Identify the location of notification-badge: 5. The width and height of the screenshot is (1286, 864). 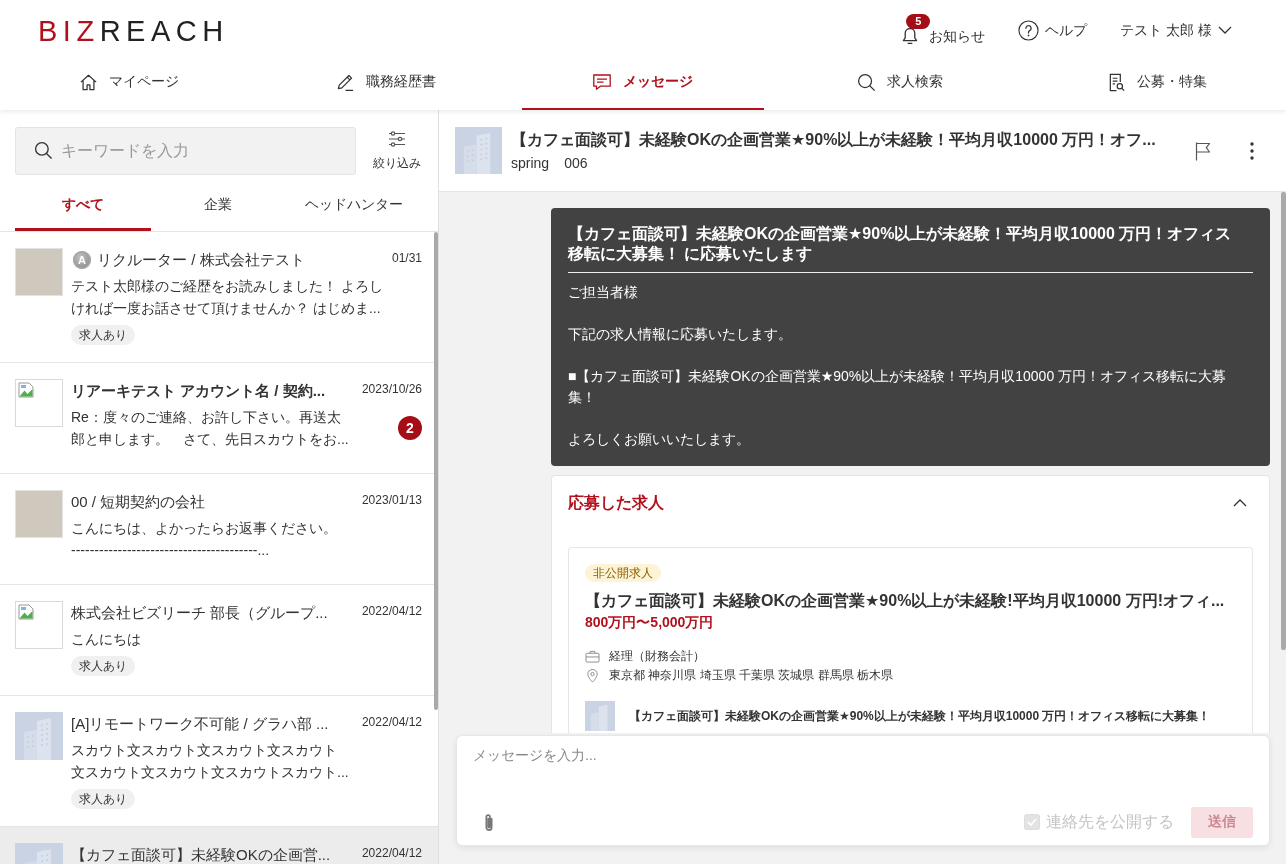
(918, 21).